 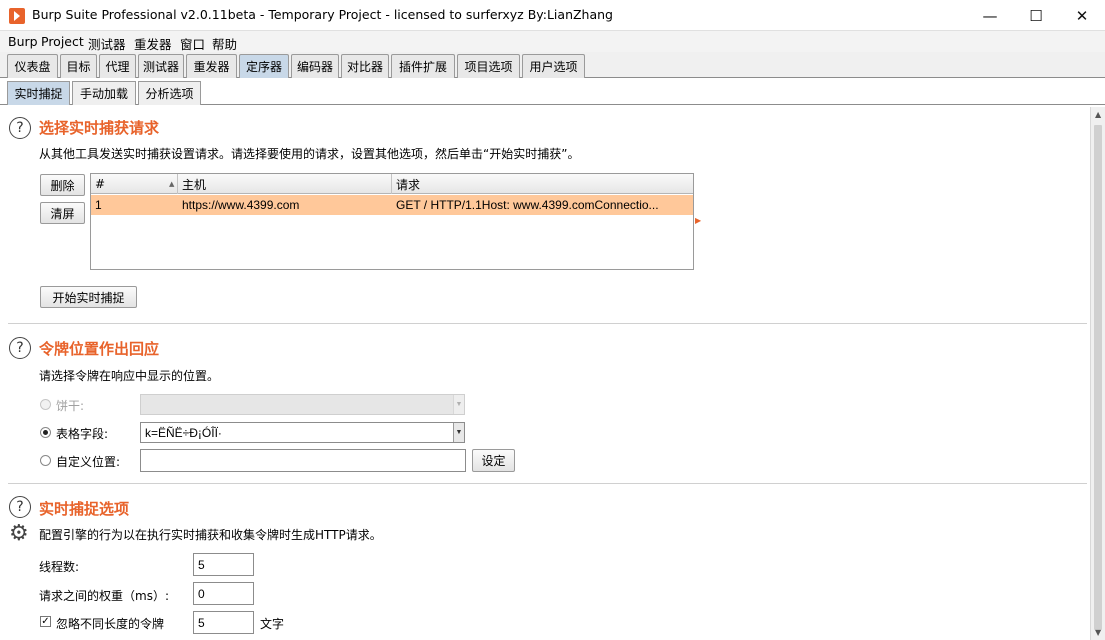 What do you see at coordinates (88, 297) in the screenshot?
I see `start-live-capture-button: 开始实时捕捉` at bounding box center [88, 297].